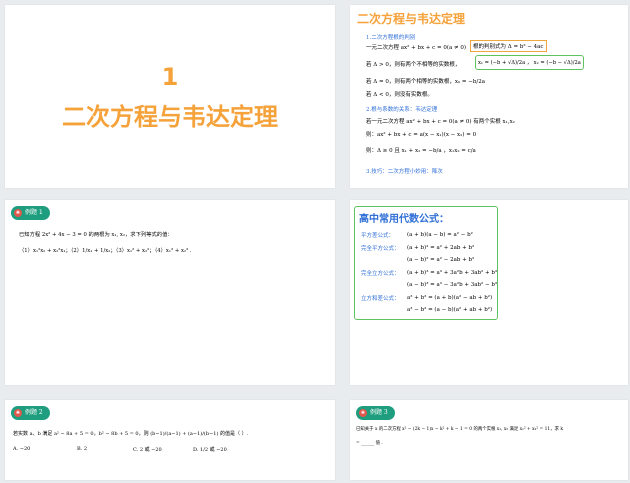  I want to click on formula-row: a³ − b³ = (a − b)(a² + ab + b²), so click(429, 310).